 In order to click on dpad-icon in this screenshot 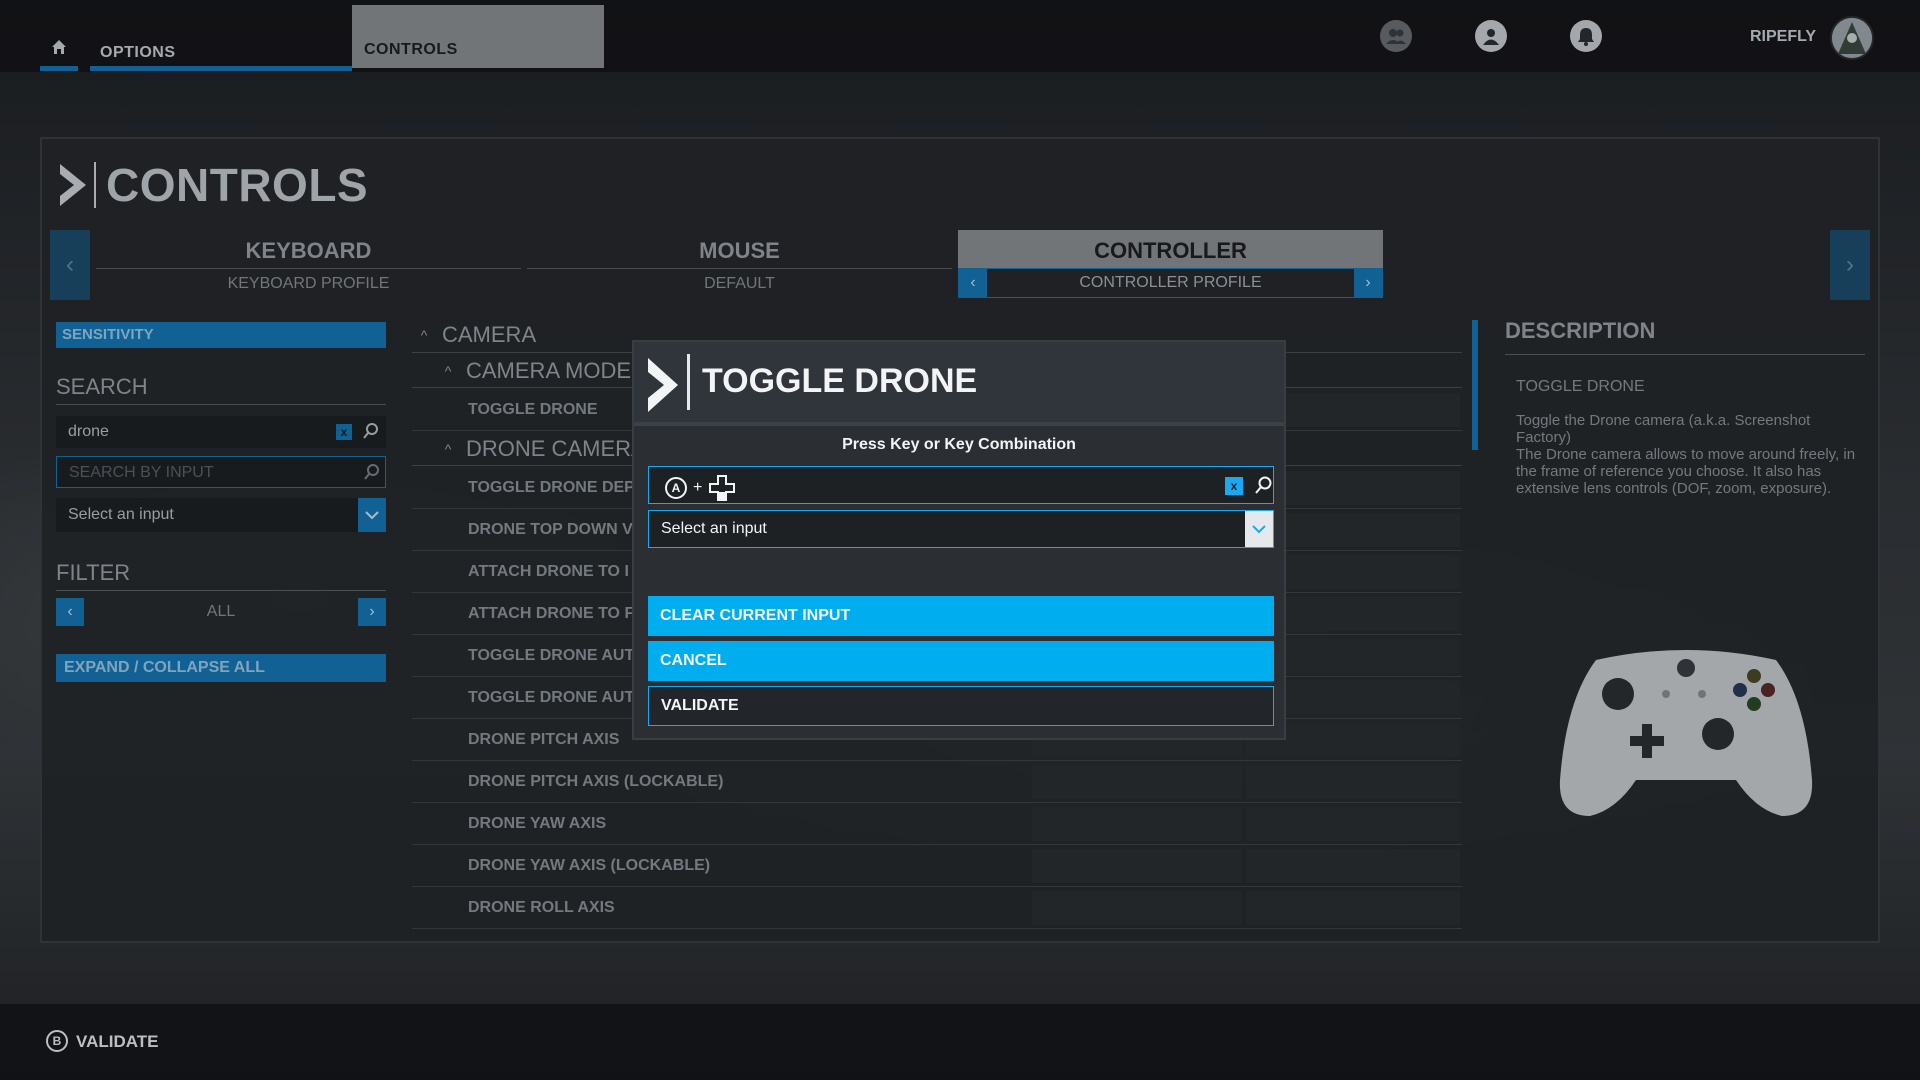, I will do `click(722, 488)`.